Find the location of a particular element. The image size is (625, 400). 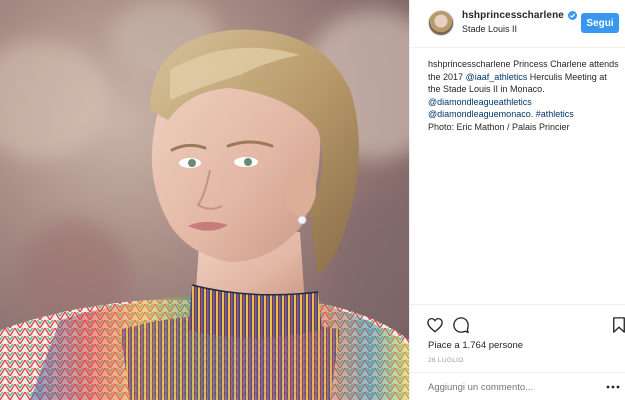

likes-count: Piace a 1.764 persone is located at coordinates (475, 345).